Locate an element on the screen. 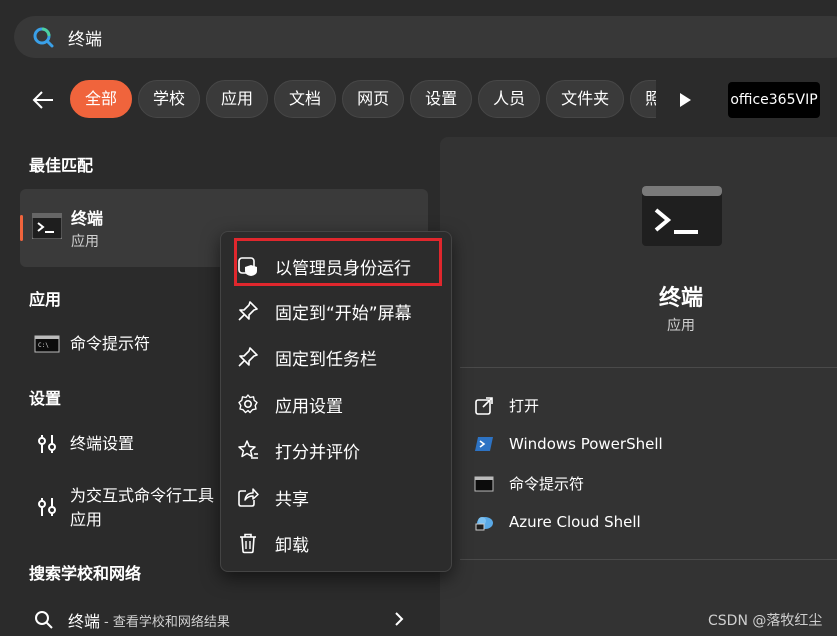 This screenshot has height=636, width=837. action-command-prompt: 命令提示符 is located at coordinates (529, 483).